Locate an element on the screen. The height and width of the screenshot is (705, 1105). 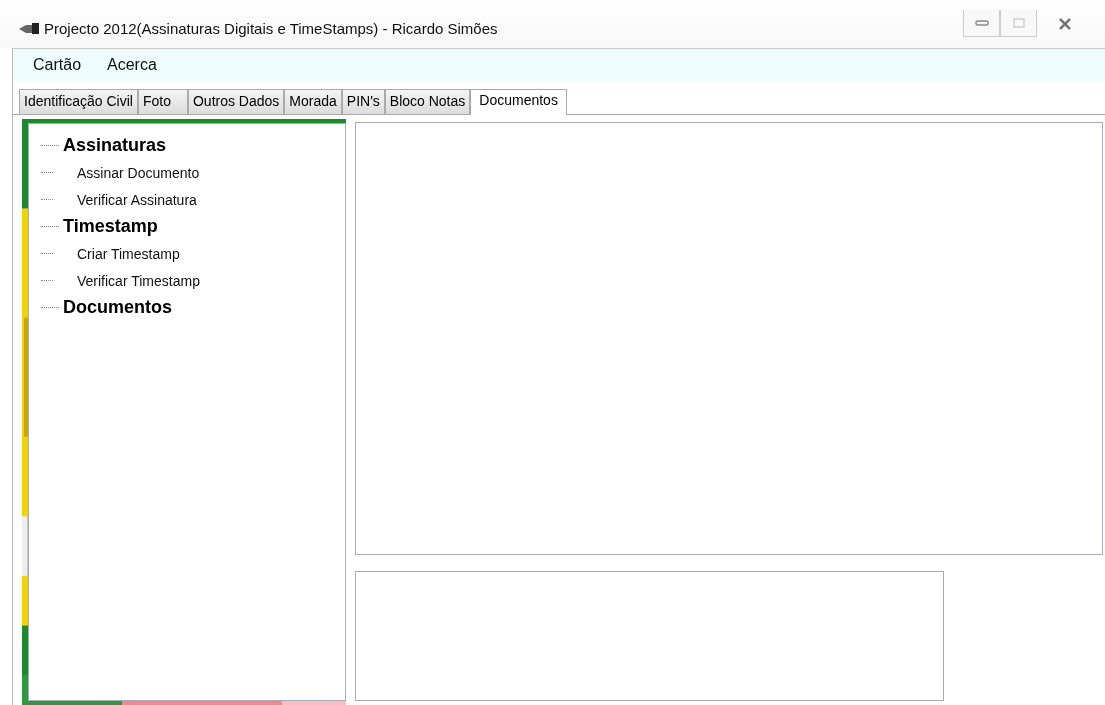
maximize-icon is located at coordinates (1018, 23).